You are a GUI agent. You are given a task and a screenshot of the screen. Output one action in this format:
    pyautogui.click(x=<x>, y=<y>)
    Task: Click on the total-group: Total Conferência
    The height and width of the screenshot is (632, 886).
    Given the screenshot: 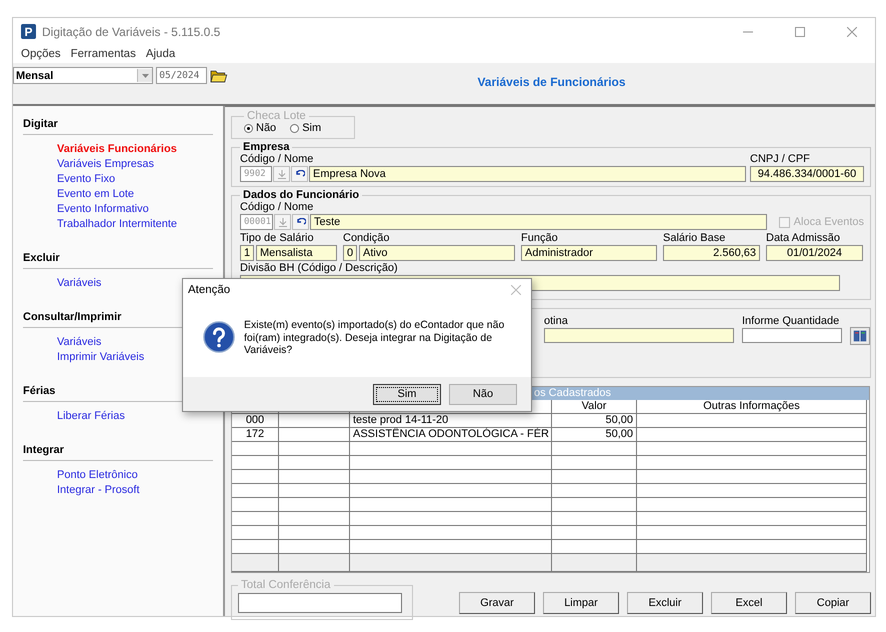 What is the action you would take?
    pyautogui.click(x=322, y=599)
    